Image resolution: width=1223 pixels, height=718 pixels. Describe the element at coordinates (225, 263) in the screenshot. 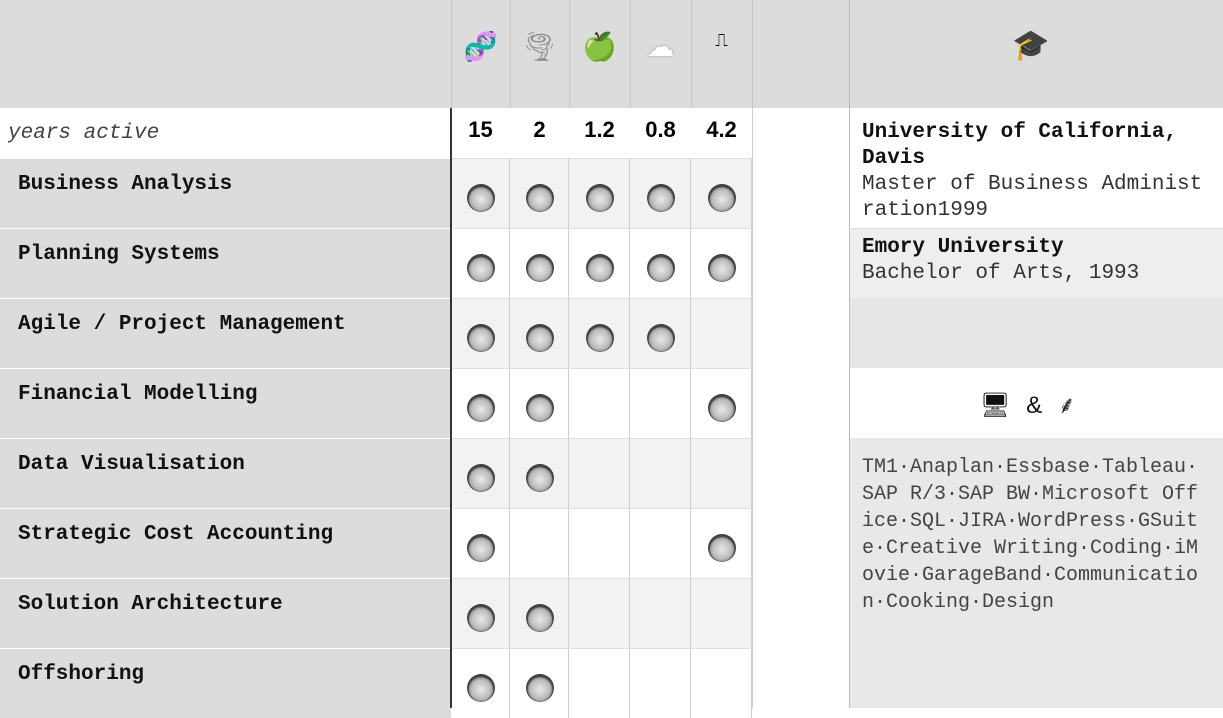

I see `skill-row-label: Planning Systems` at that location.